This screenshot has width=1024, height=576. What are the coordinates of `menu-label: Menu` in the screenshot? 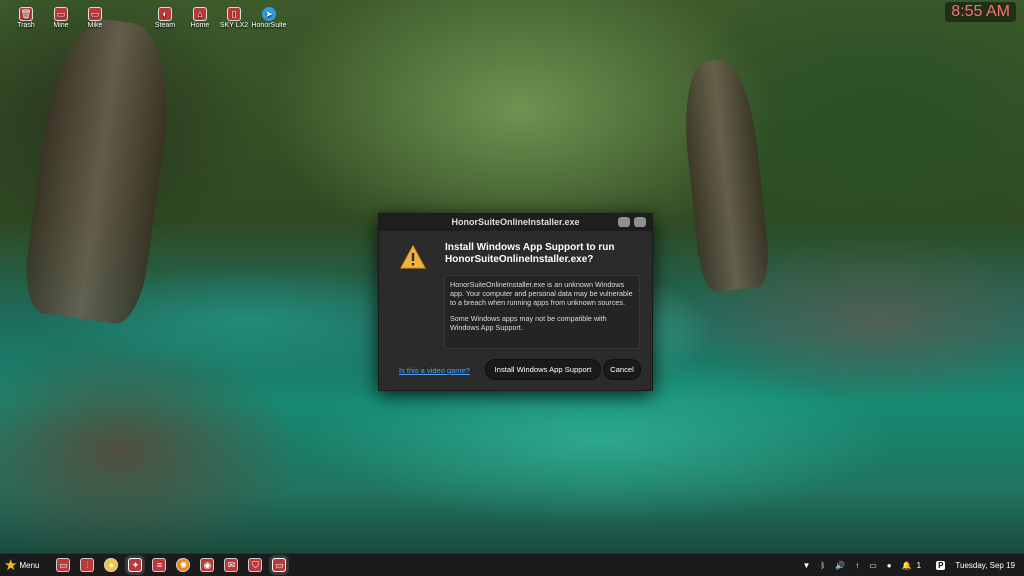 It's located at (29, 565).